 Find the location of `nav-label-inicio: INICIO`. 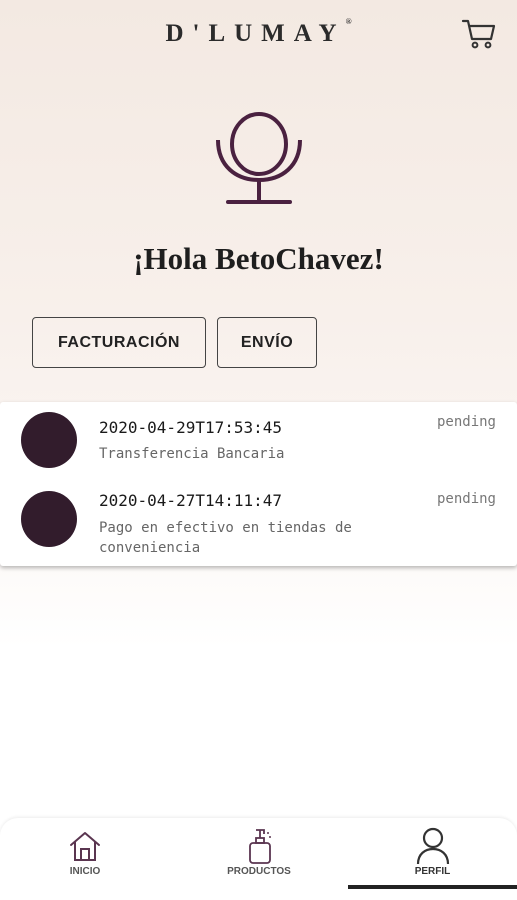

nav-label-inicio: INICIO is located at coordinates (85, 871).